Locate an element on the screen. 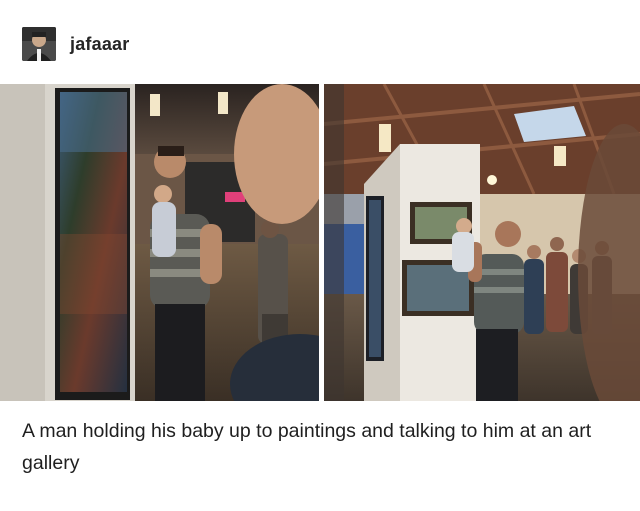 The width and height of the screenshot is (640, 511). user-avatar-icon is located at coordinates (39, 44).